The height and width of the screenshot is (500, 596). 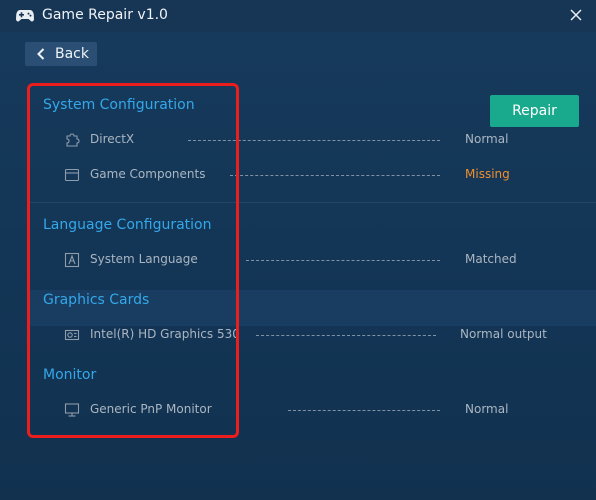 I want to click on list-item-graphics-card: Intel(R) HD Graphics 530 Normal output, so click(x=298, y=335).